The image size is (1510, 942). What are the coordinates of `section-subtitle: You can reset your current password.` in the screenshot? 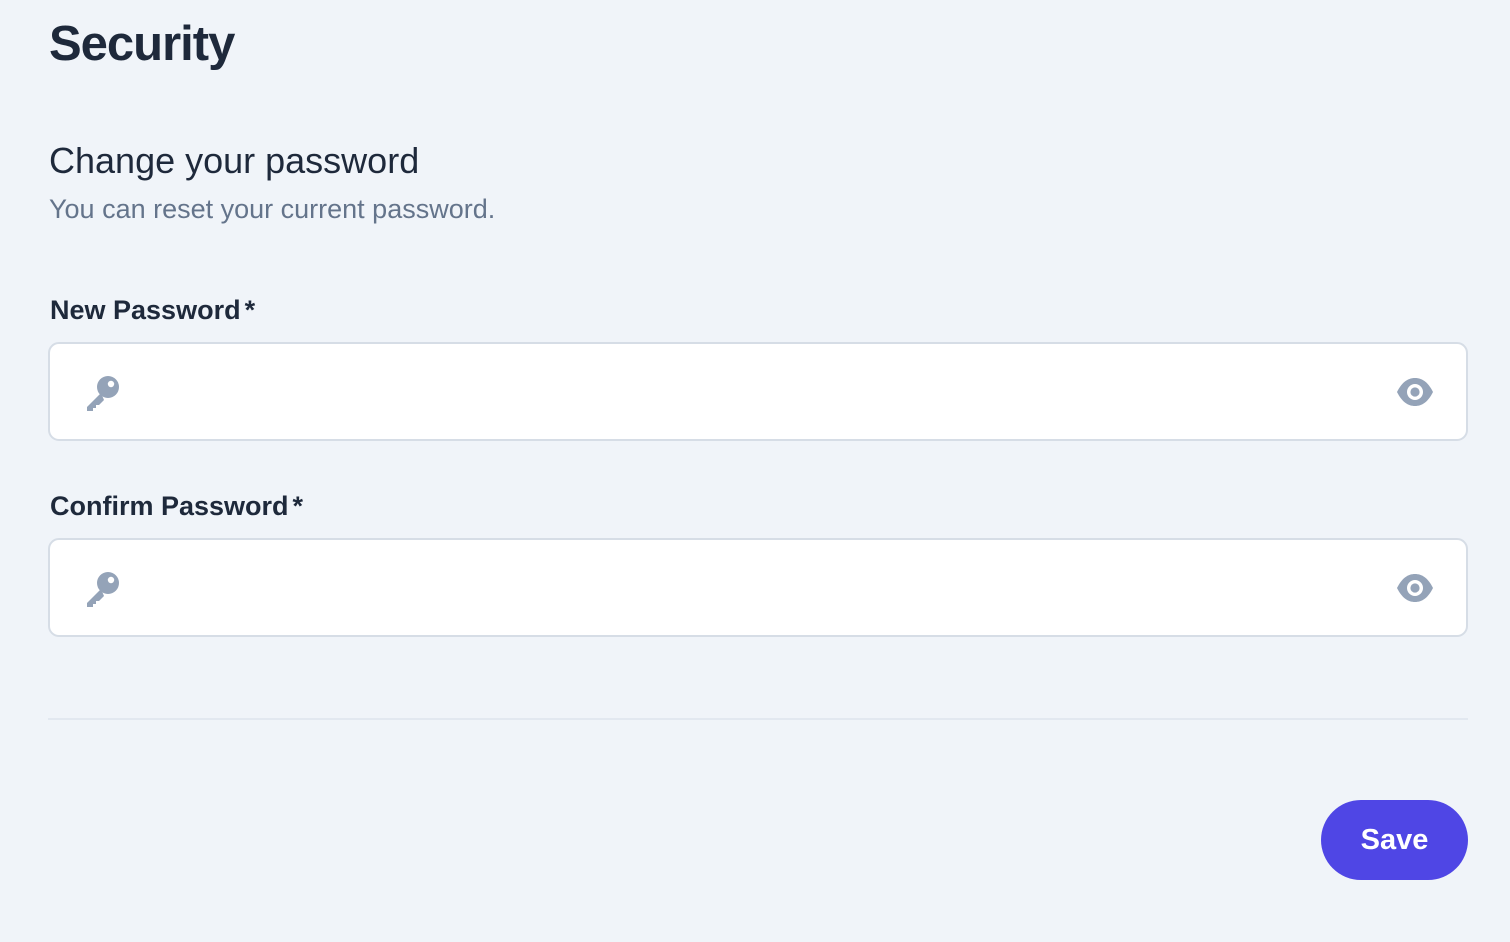 It's located at (272, 209).